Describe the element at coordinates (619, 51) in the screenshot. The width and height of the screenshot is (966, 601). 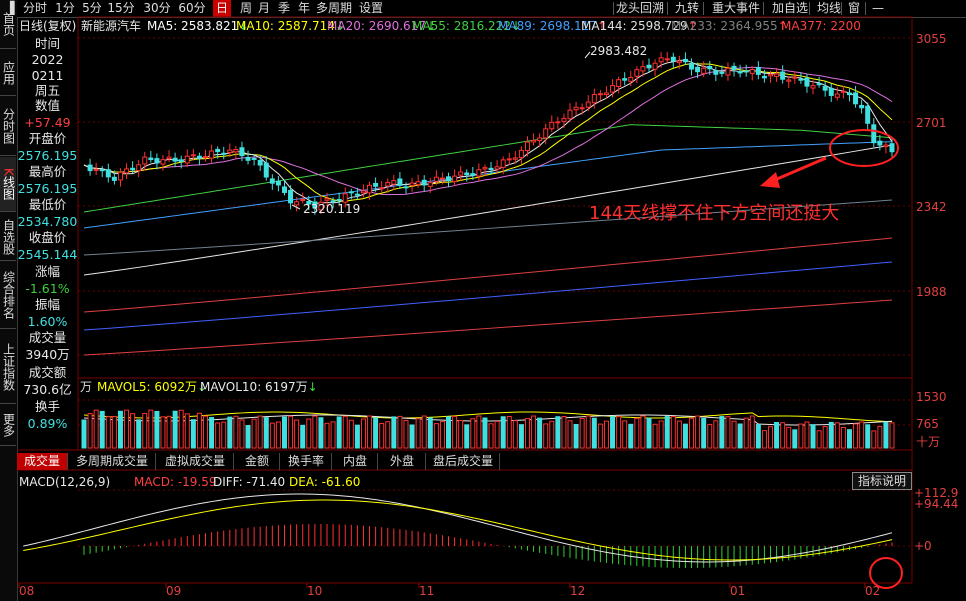
I see `high-price-label: 2983.482` at that location.